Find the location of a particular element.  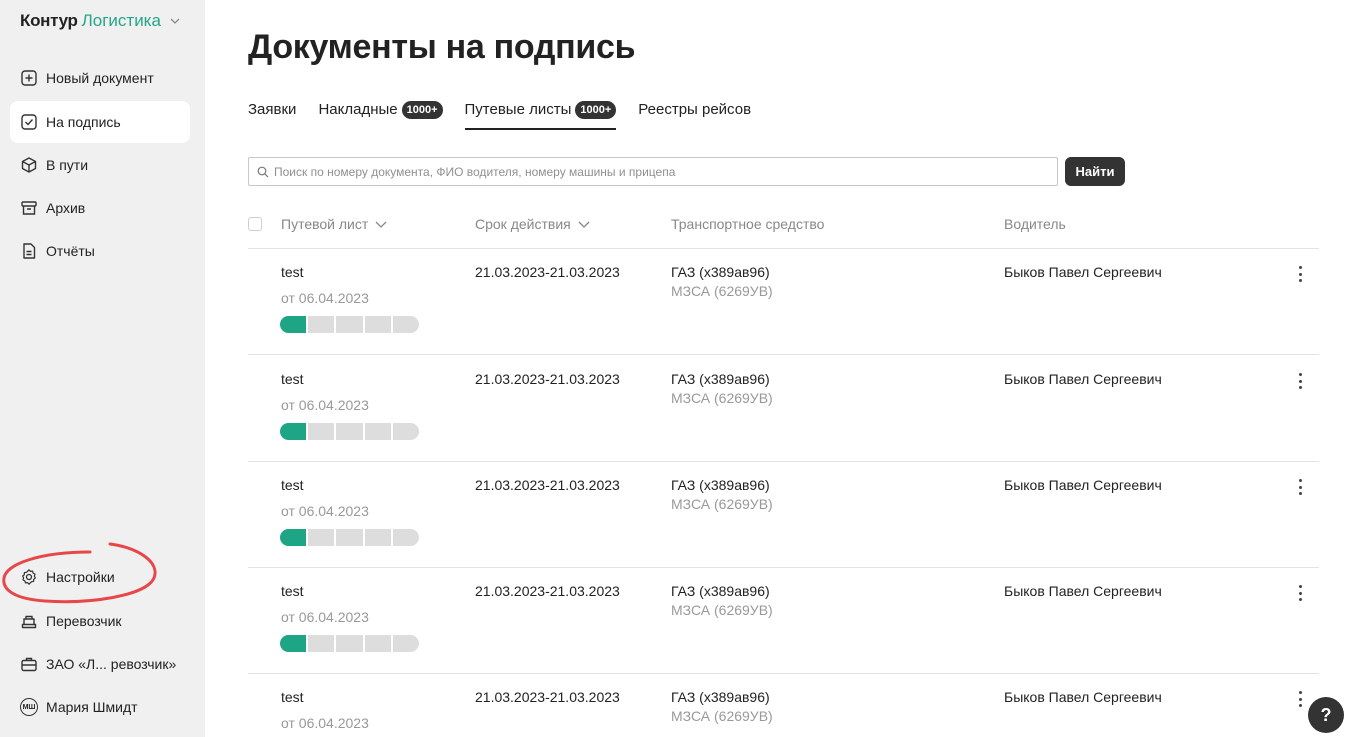

tab-label: Заявки is located at coordinates (272, 109).